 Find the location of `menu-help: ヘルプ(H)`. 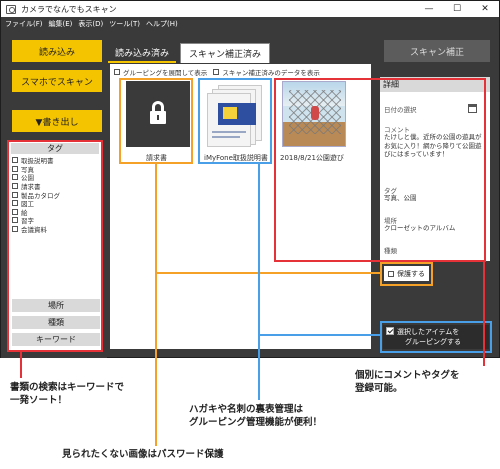

menu-help: ヘルプ(H) is located at coordinates (162, 24).